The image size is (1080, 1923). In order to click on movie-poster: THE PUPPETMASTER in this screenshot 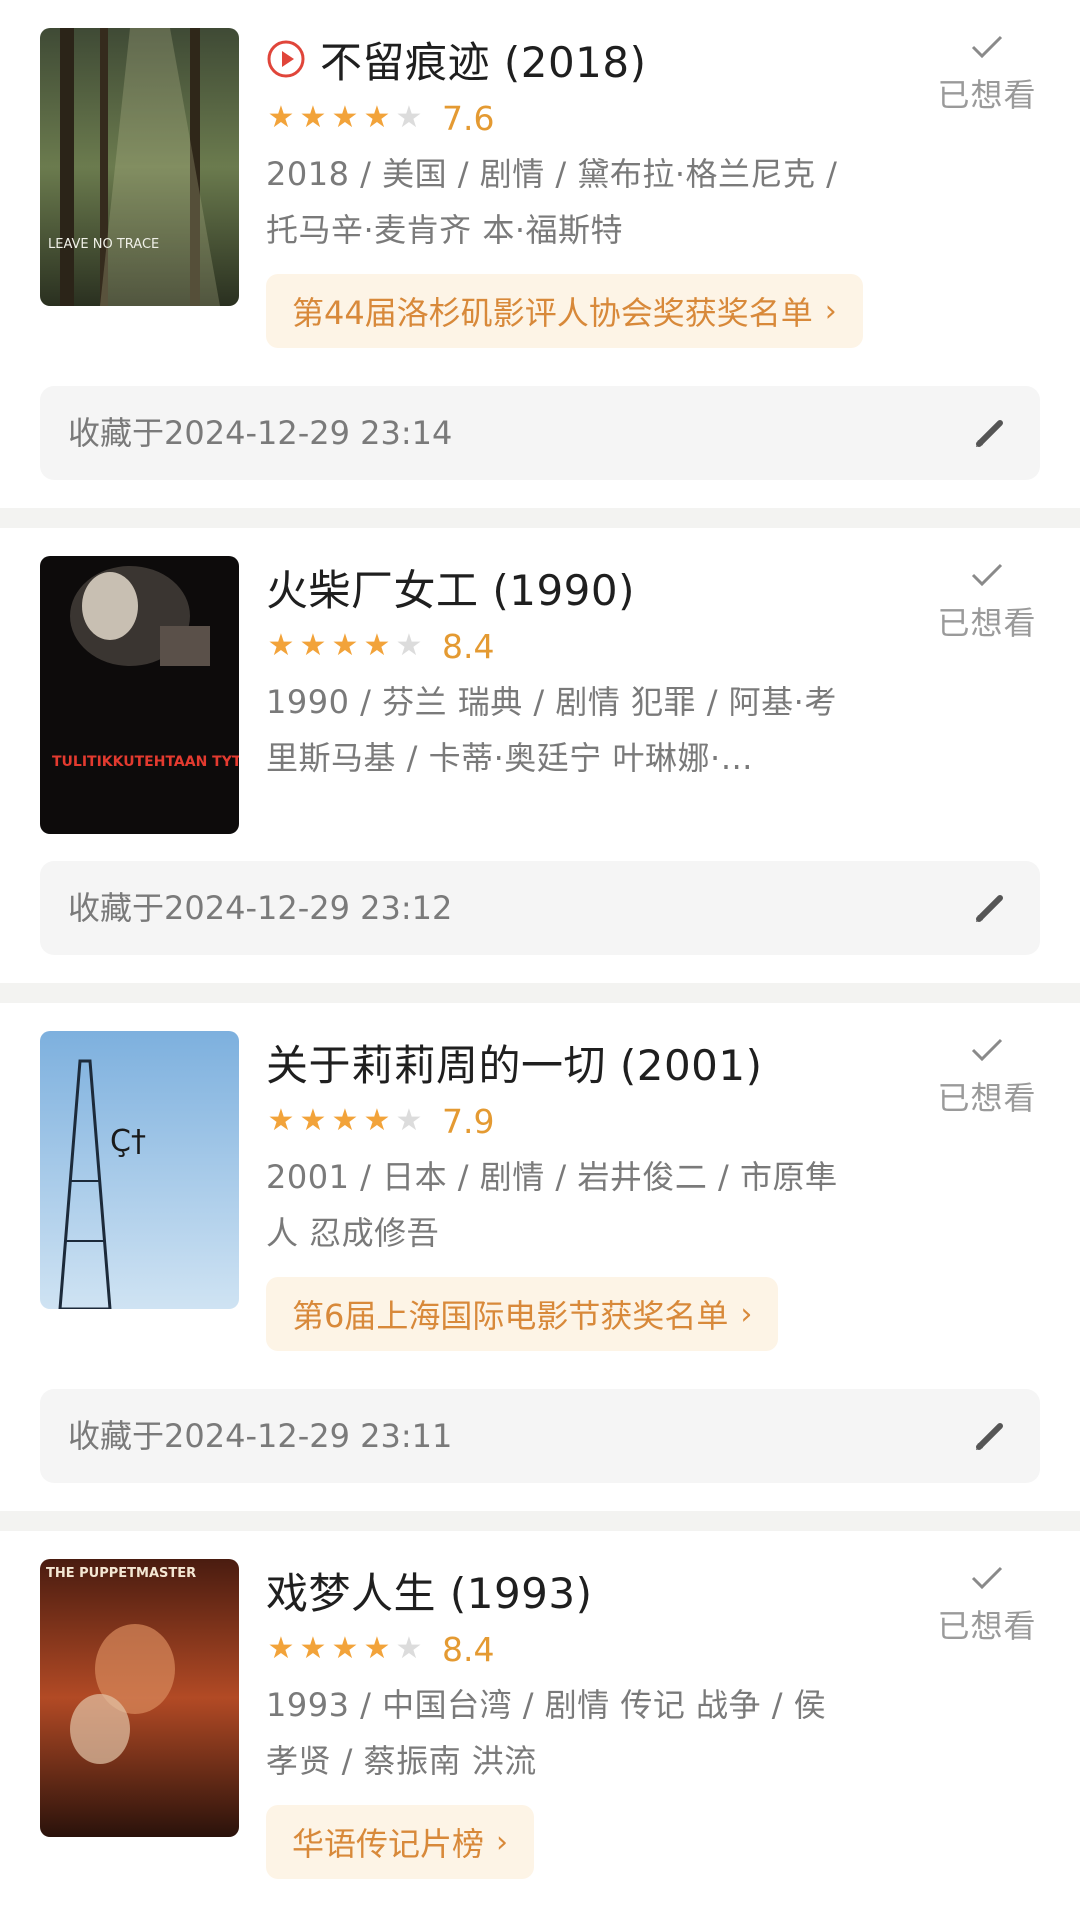, I will do `click(139, 1698)`.